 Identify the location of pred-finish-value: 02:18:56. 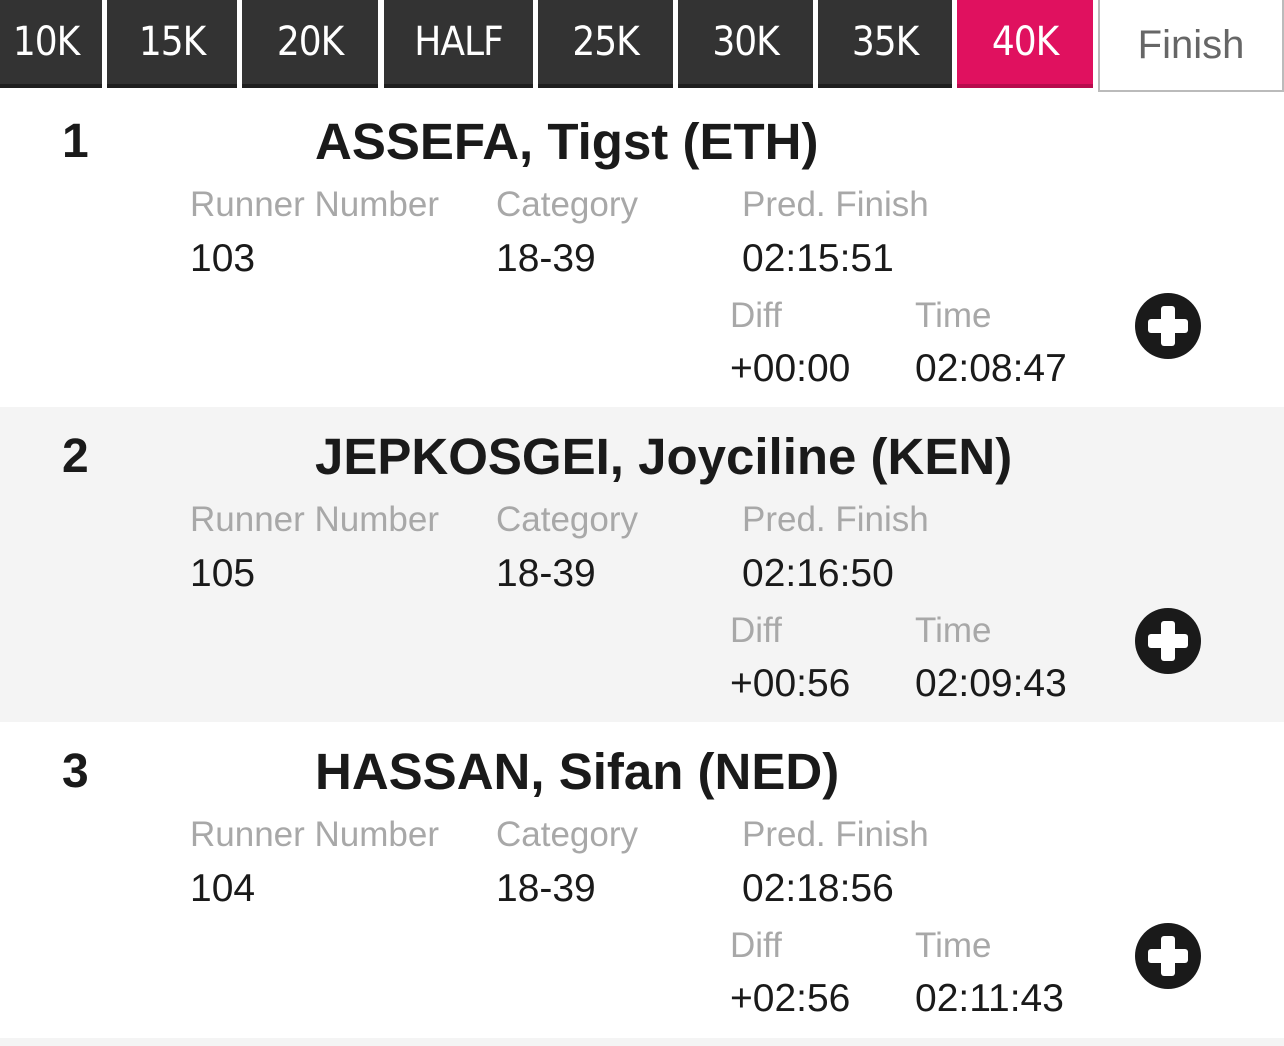
(818, 888).